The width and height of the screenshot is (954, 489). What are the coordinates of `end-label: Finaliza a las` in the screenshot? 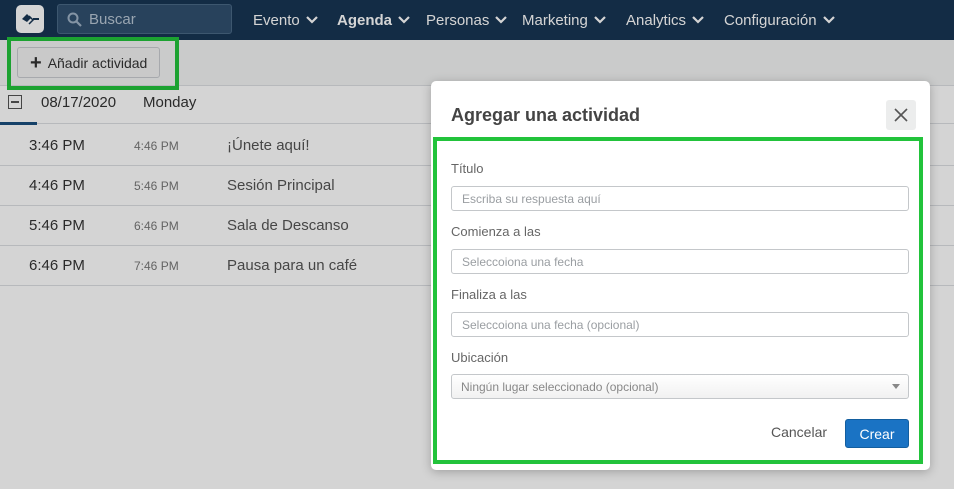 It's located at (489, 294).